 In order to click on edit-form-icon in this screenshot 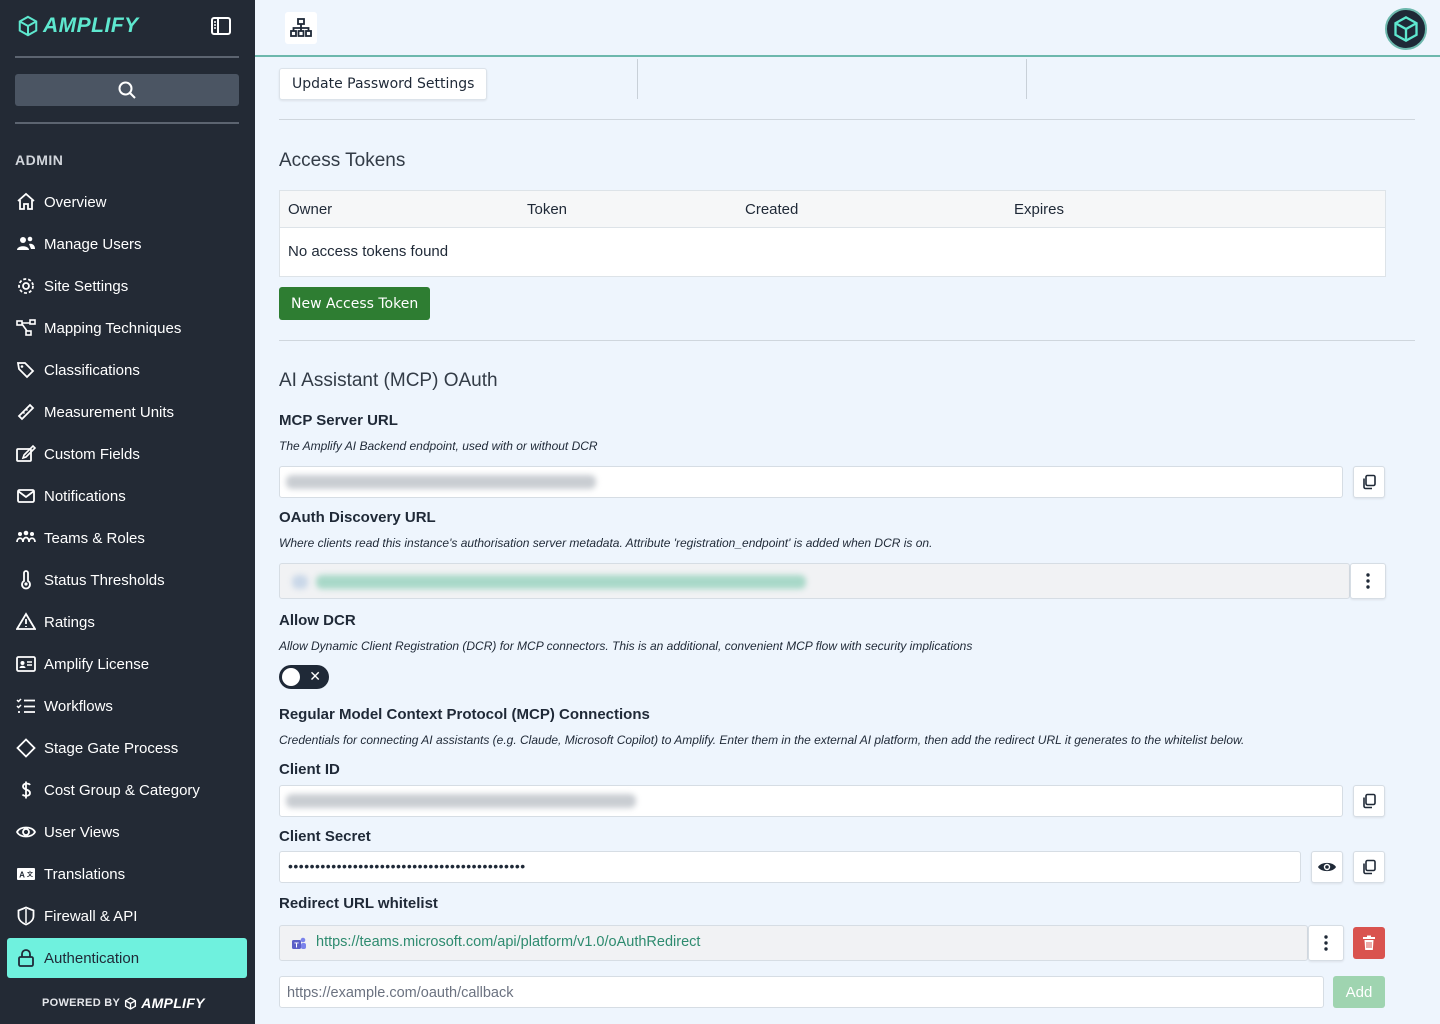, I will do `click(26, 454)`.